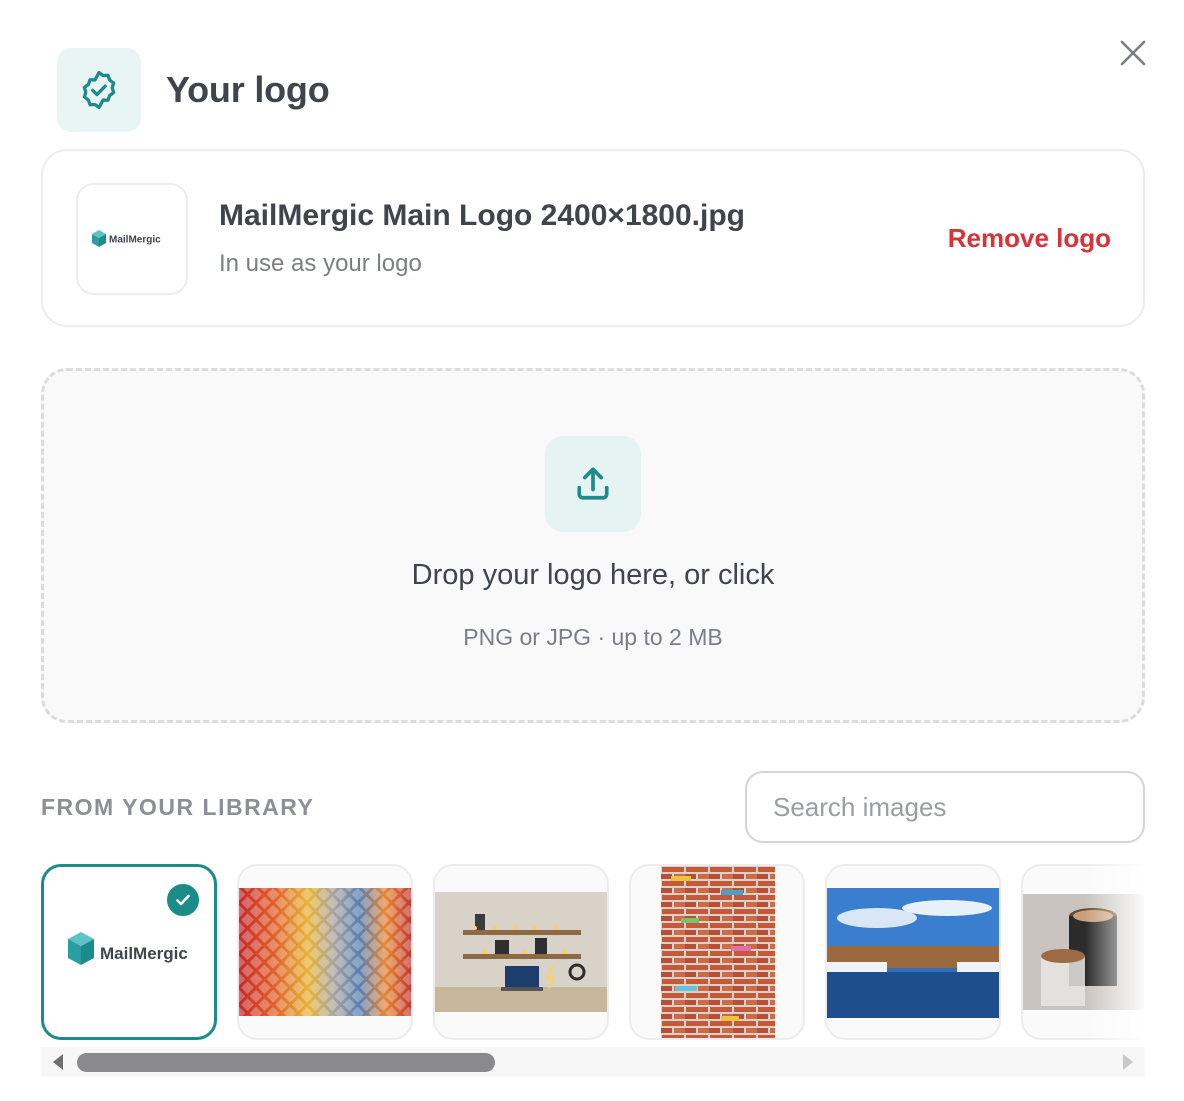  What do you see at coordinates (593, 484) in the screenshot?
I see `upload-icon` at bounding box center [593, 484].